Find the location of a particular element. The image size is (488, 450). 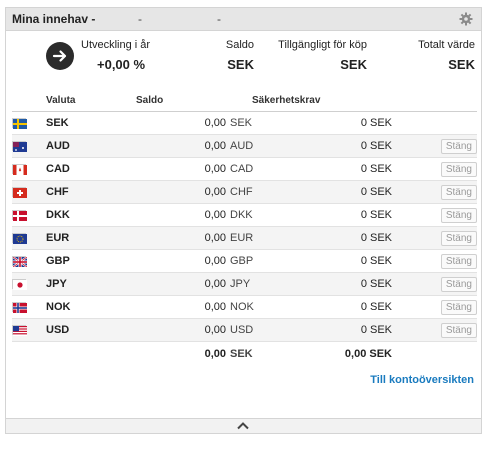

total-row: 0,00 SEK 0,00 SEK is located at coordinates (244, 353).